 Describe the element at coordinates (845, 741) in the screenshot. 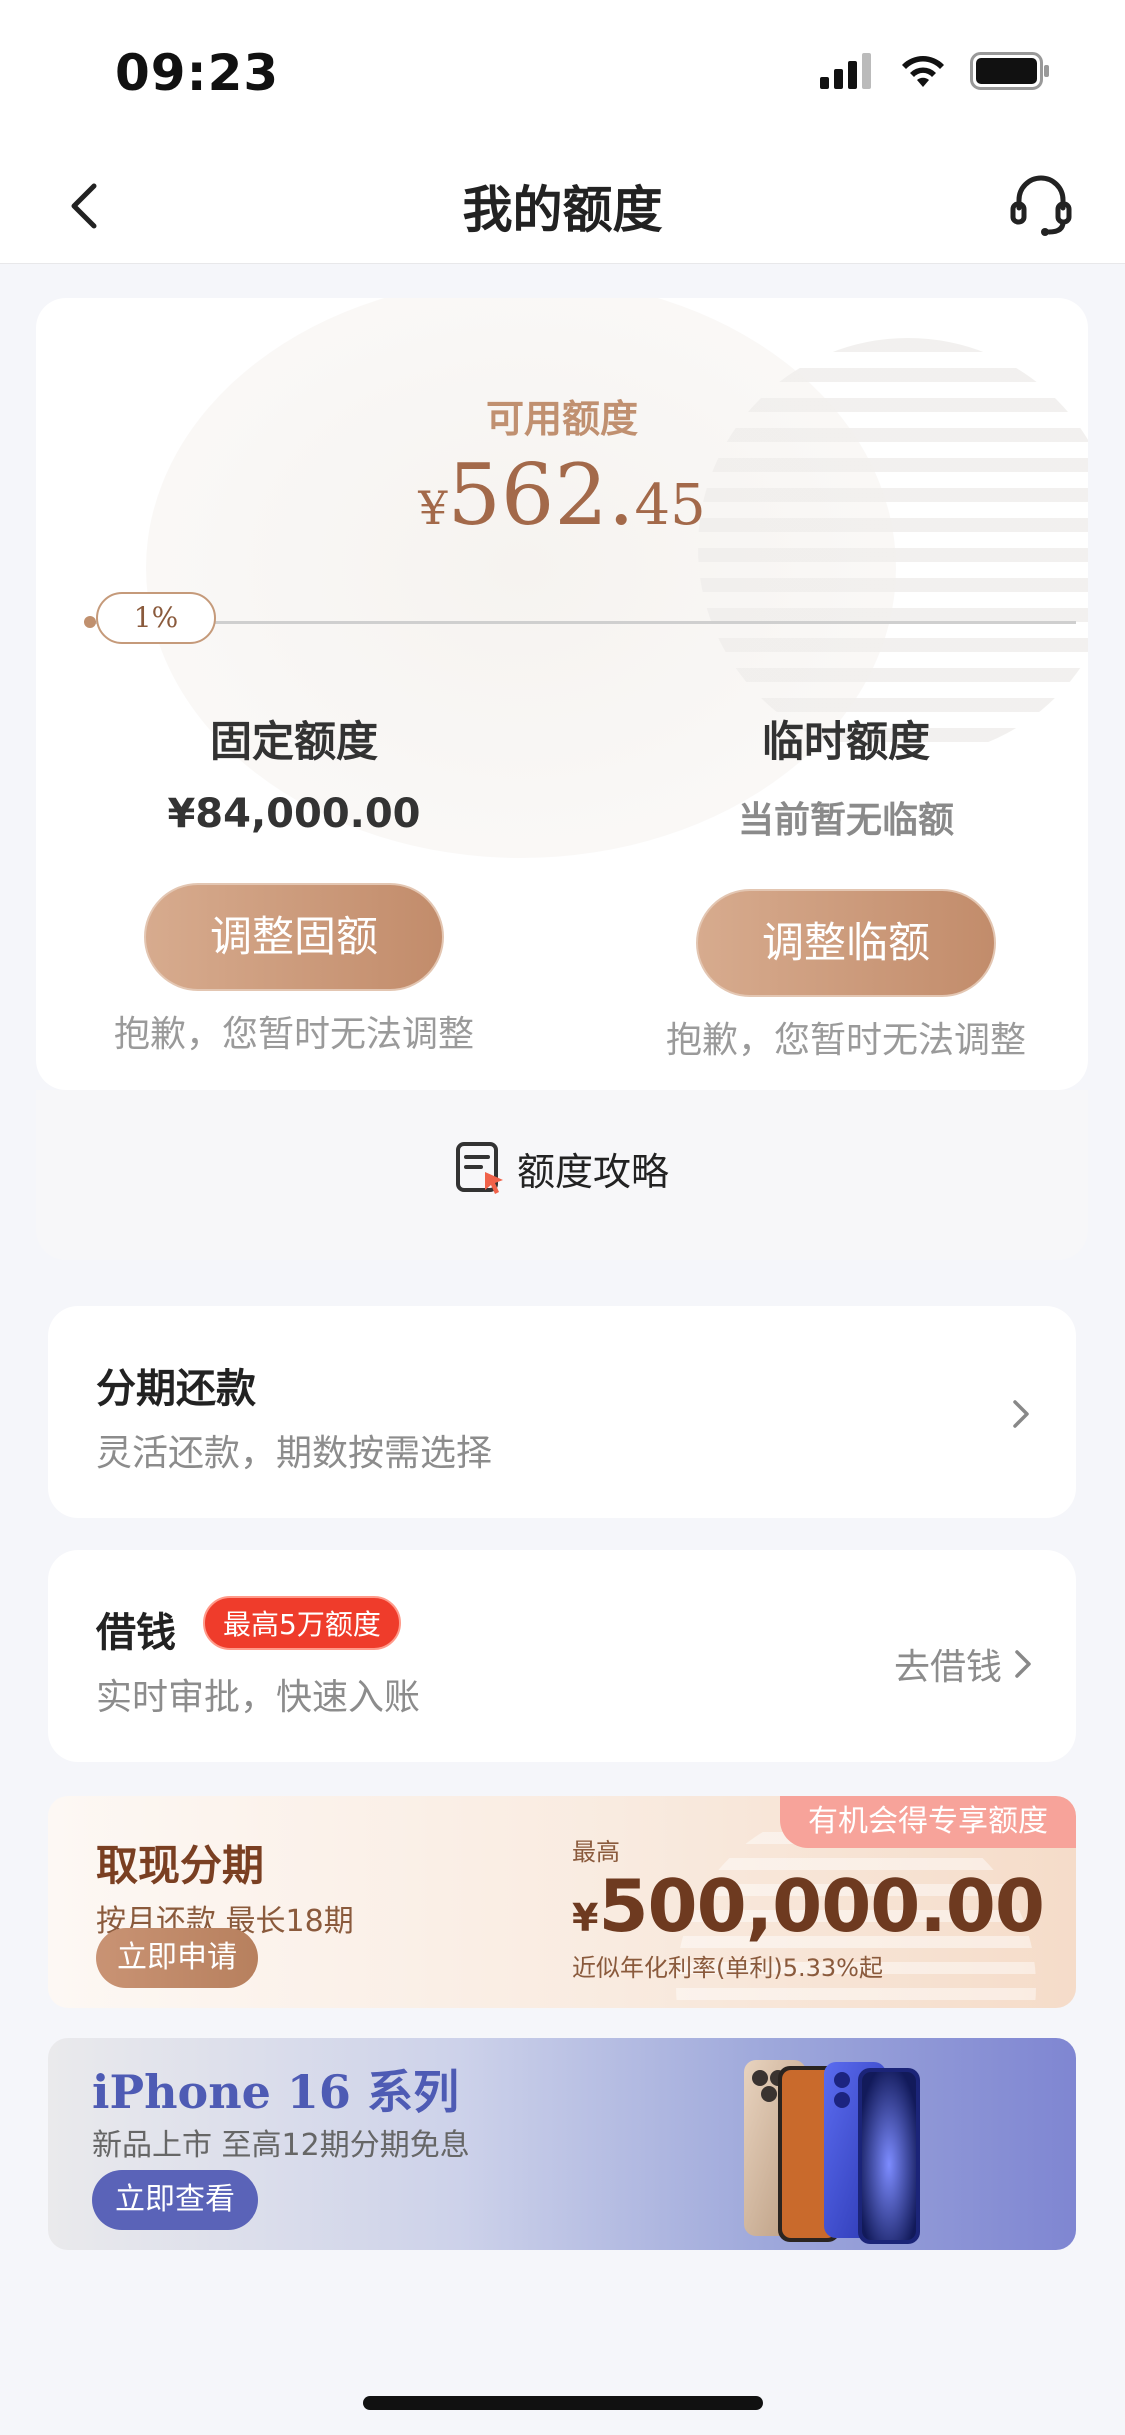

I see `temp-quota-title: 临时额度` at that location.